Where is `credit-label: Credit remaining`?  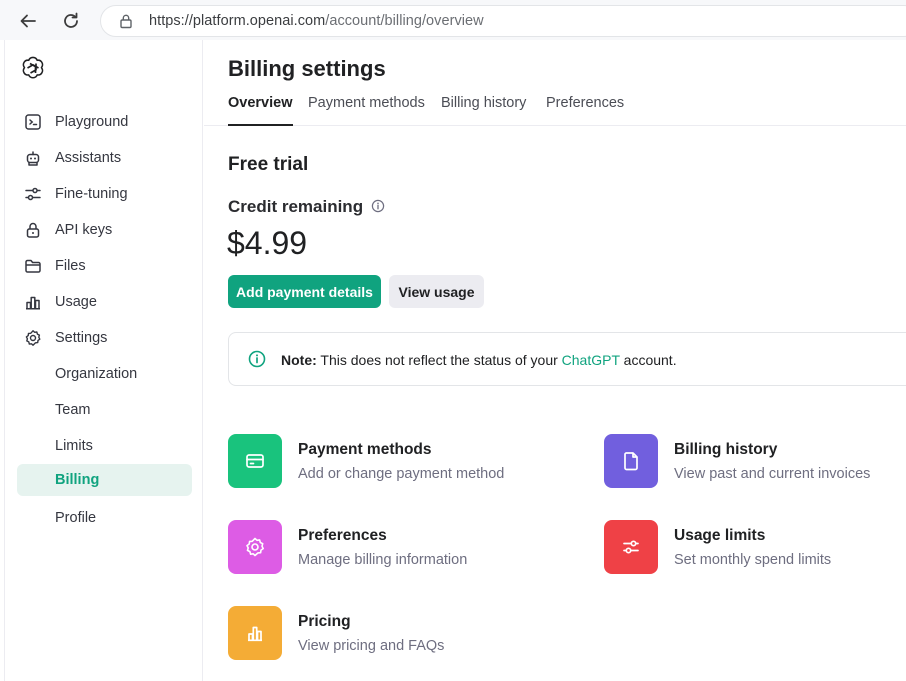
credit-label: Credit remaining is located at coordinates (296, 206).